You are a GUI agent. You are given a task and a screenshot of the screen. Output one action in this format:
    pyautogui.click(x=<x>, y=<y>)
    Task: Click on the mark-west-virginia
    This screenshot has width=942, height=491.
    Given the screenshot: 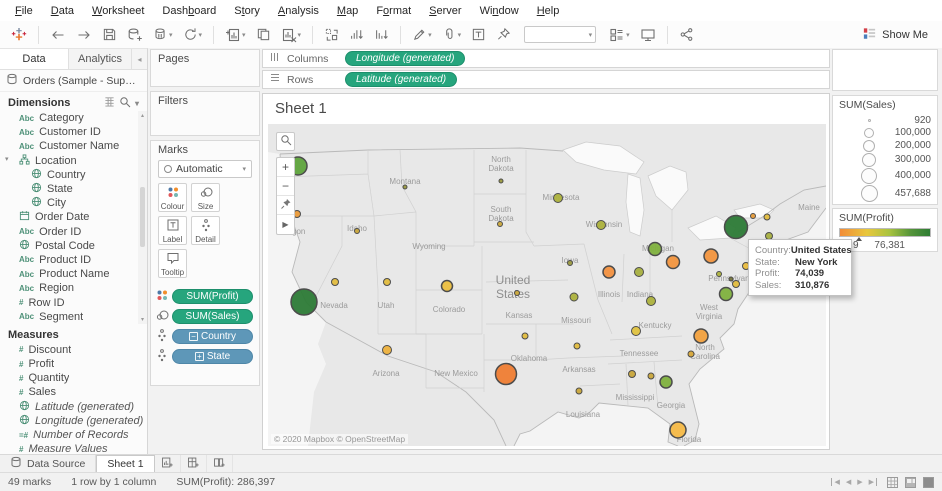 What is the action you would take?
    pyautogui.click(x=719, y=274)
    